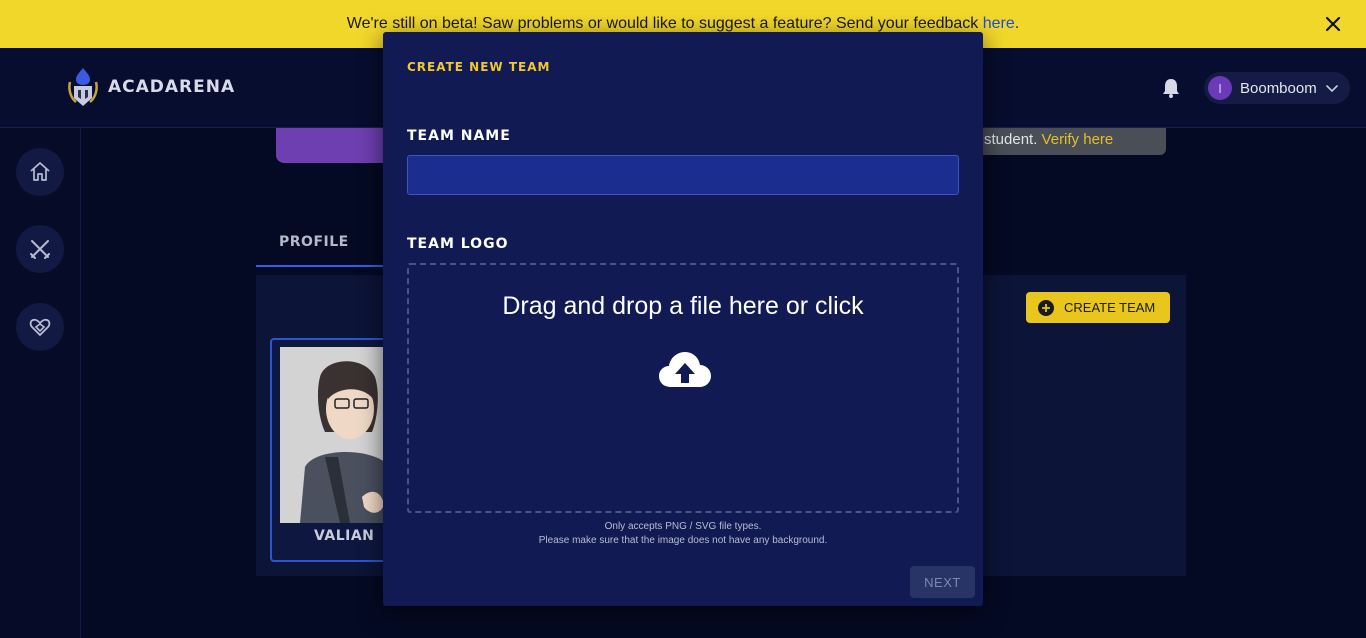  What do you see at coordinates (1078, 139) in the screenshot?
I see `verify-link: Verify here` at bounding box center [1078, 139].